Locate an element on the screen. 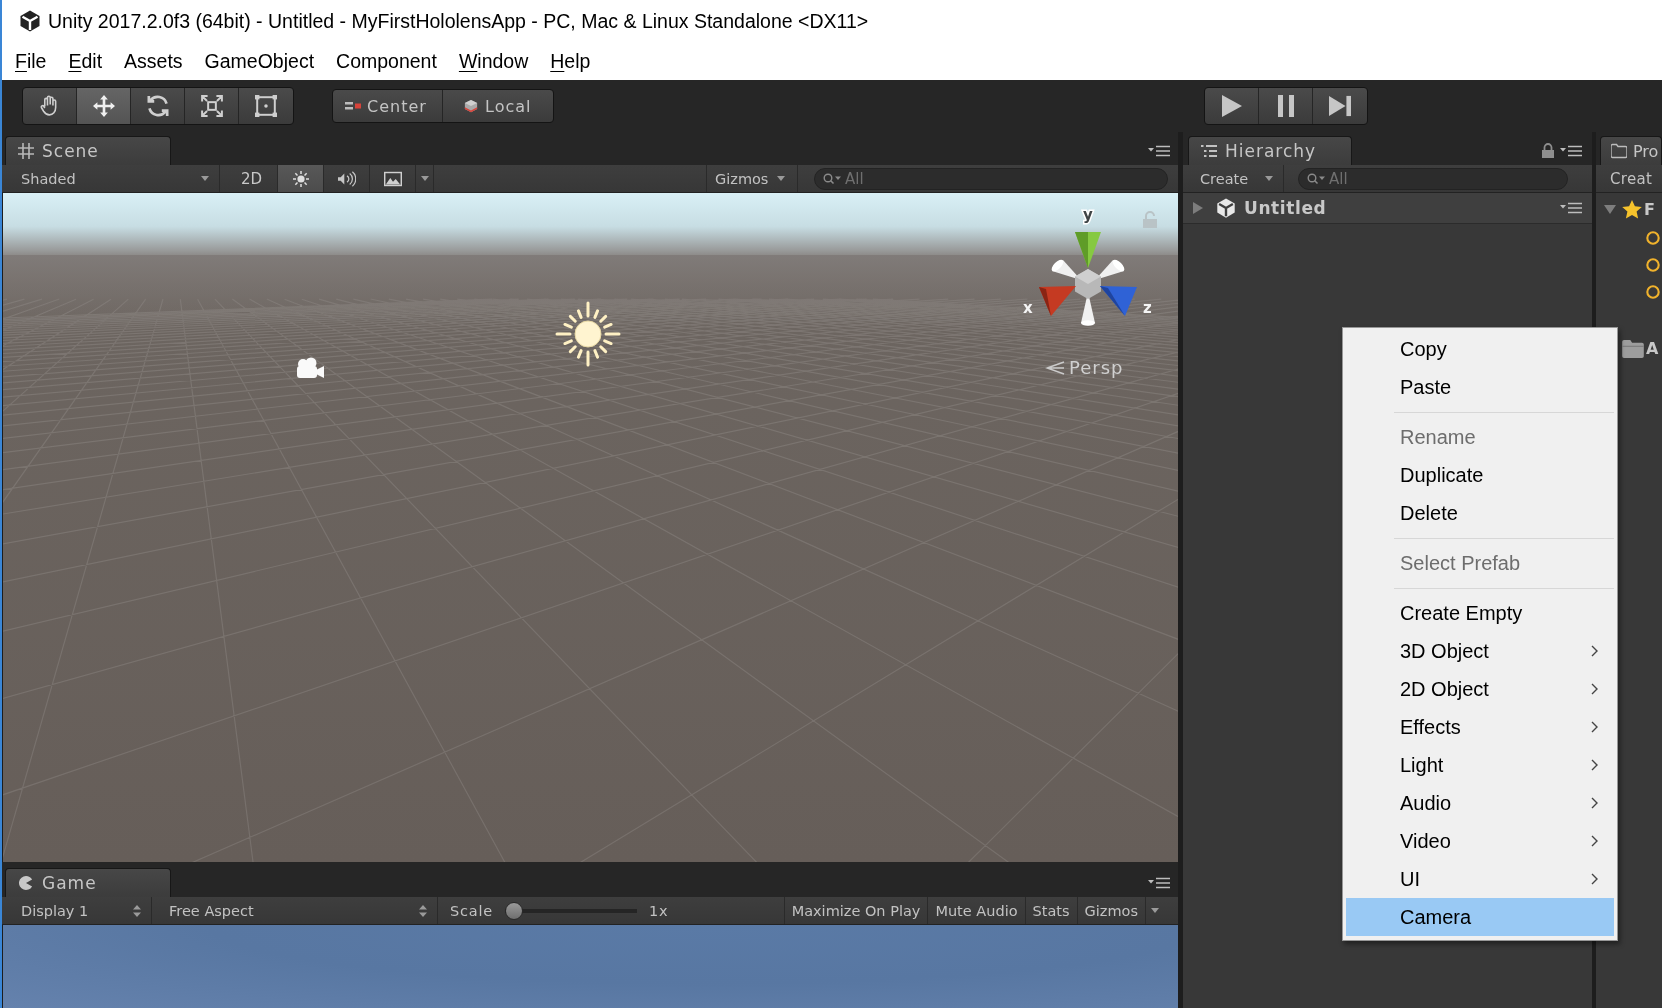 This screenshot has height=1008, width=1662. scale-label: Scale is located at coordinates (471, 911).